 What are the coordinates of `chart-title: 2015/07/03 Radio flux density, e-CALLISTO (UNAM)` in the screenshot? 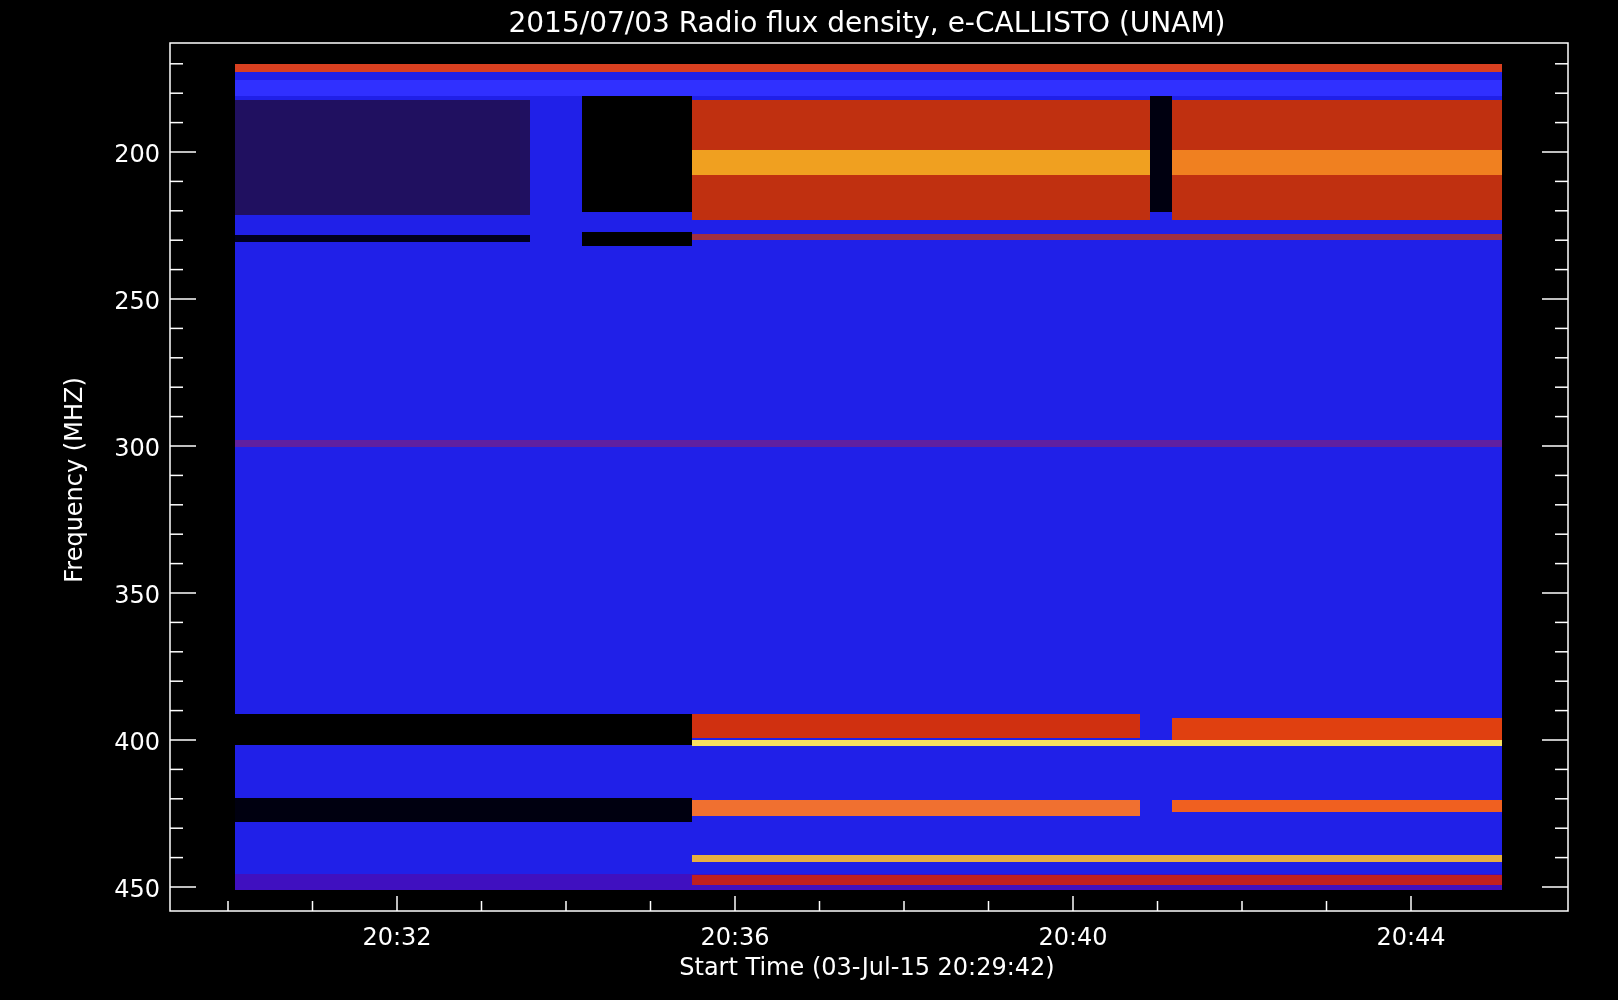 It's located at (867, 22).